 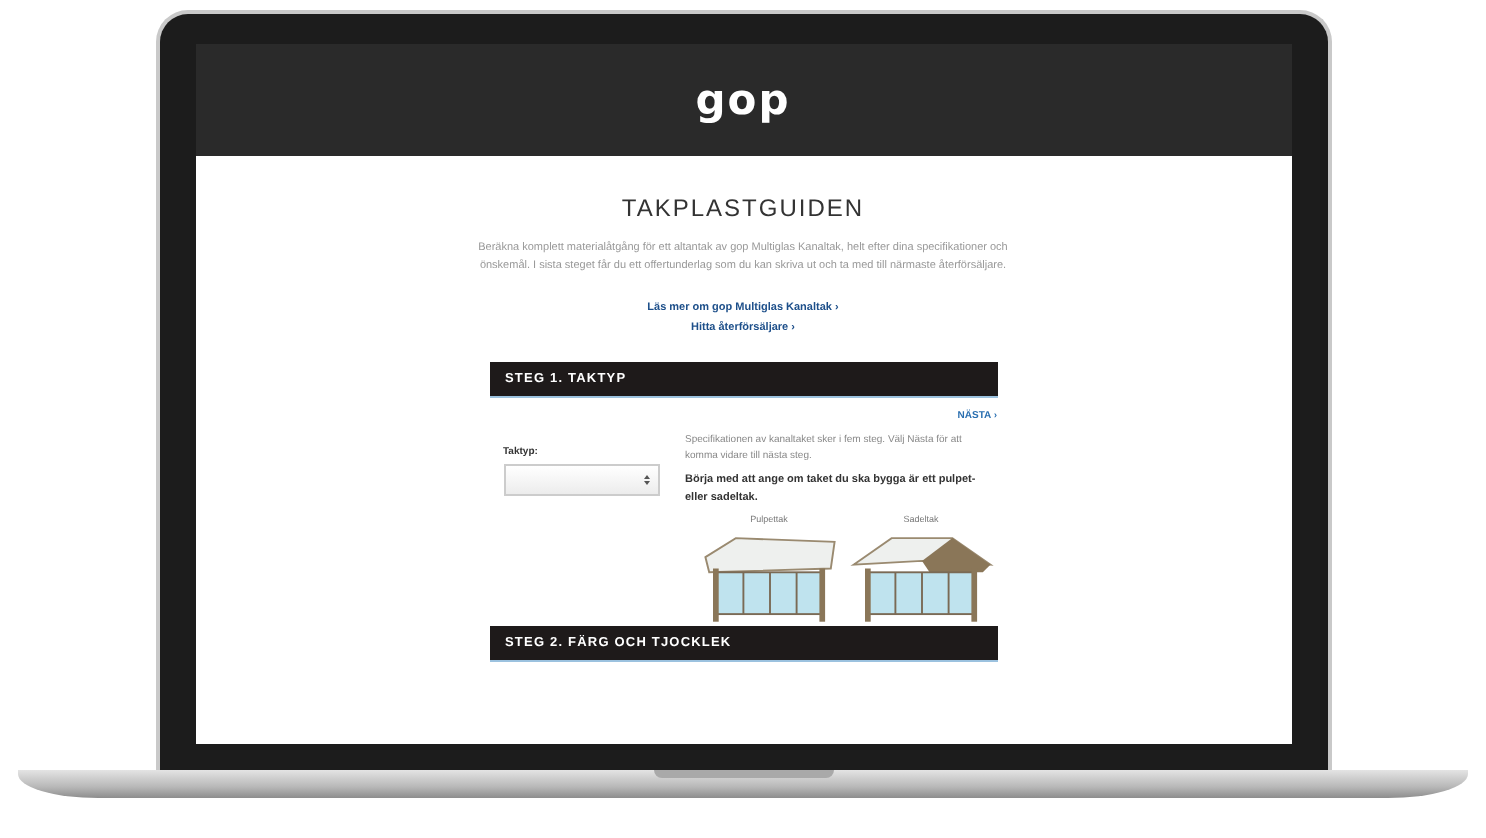 I want to click on page-title: TAKPLASTGUIDEN, so click(x=743, y=208).